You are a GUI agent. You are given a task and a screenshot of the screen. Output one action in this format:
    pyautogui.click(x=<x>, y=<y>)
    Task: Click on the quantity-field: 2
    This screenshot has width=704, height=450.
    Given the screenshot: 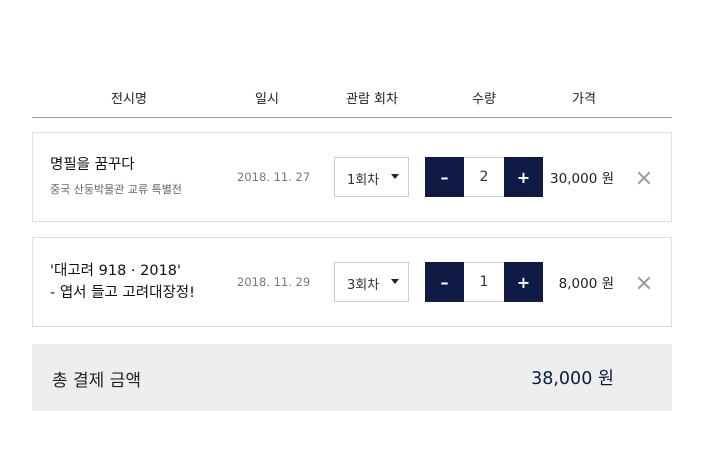 What is the action you would take?
    pyautogui.click(x=484, y=177)
    